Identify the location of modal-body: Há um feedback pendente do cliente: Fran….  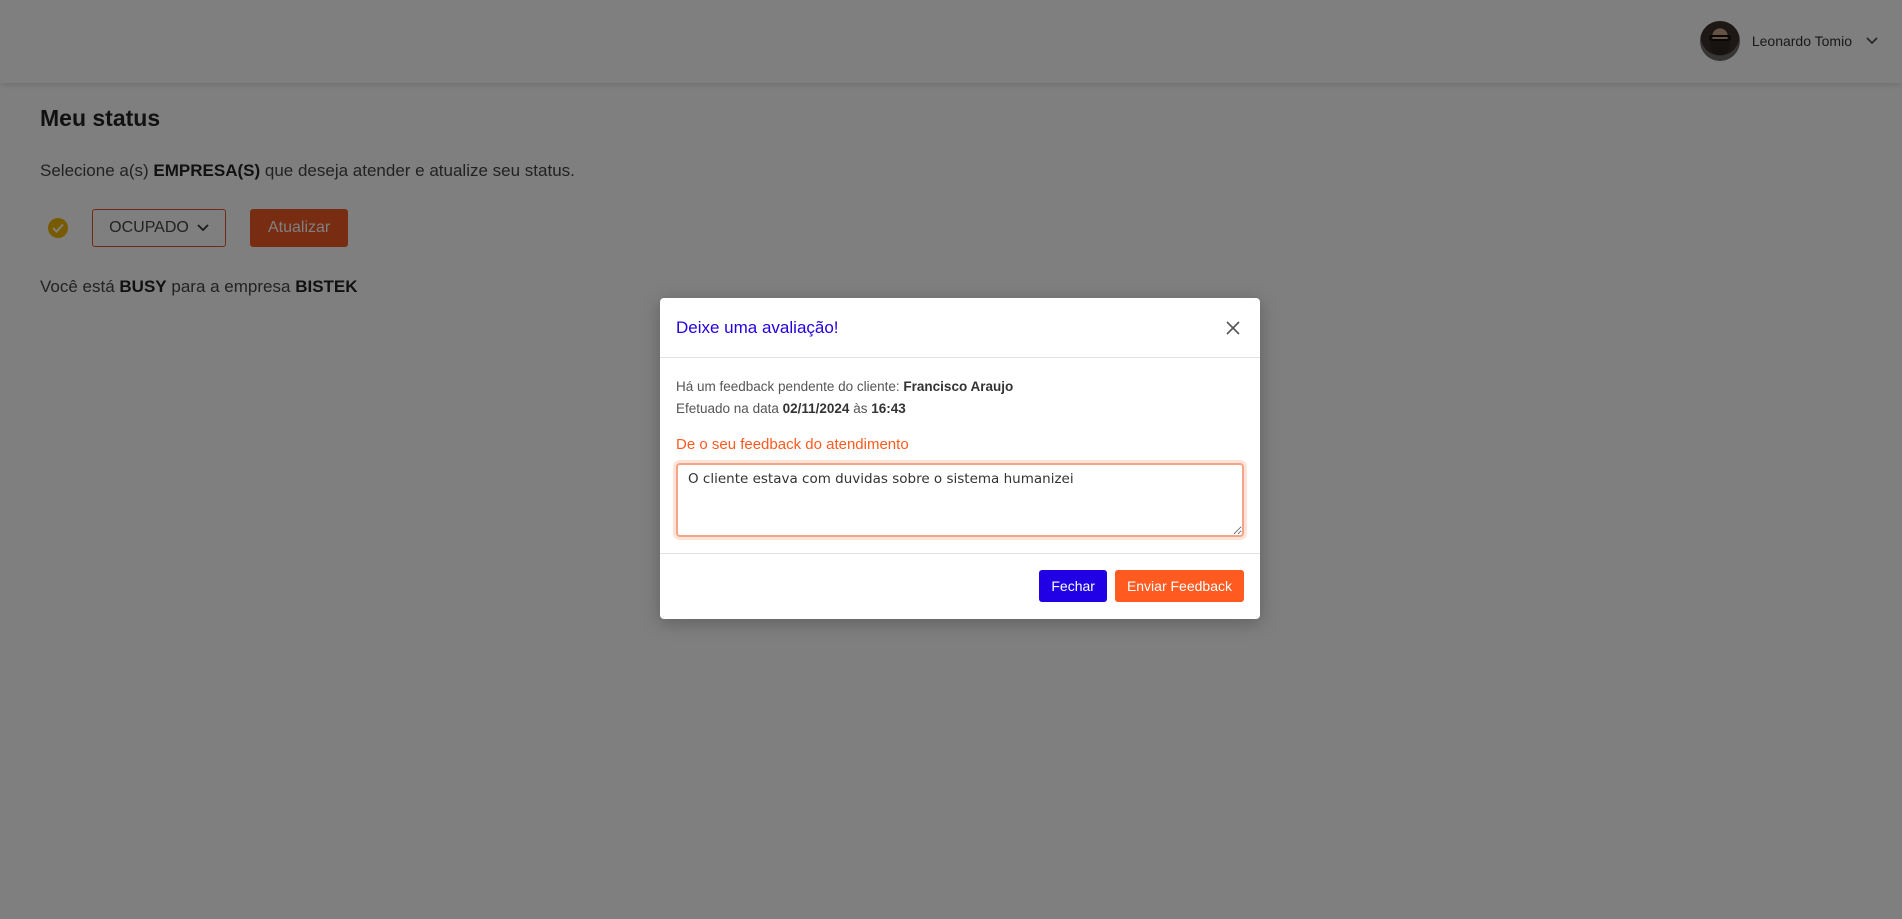
(960, 456).